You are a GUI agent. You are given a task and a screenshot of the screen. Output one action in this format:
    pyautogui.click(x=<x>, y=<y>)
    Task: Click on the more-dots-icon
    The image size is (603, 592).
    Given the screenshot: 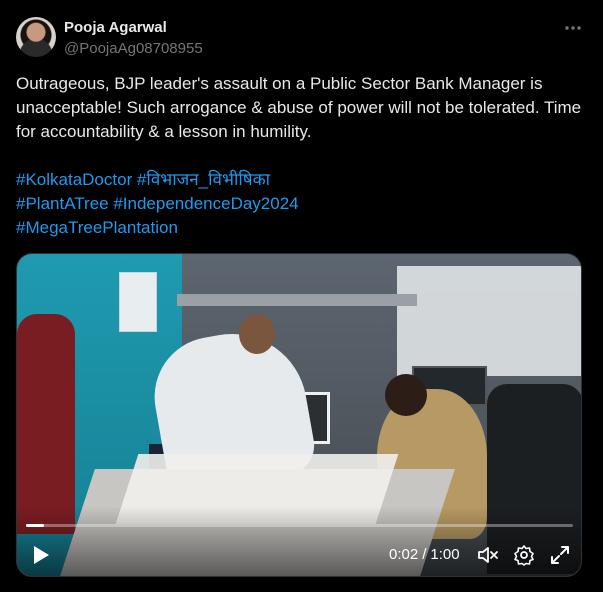 What is the action you would take?
    pyautogui.click(x=573, y=28)
    